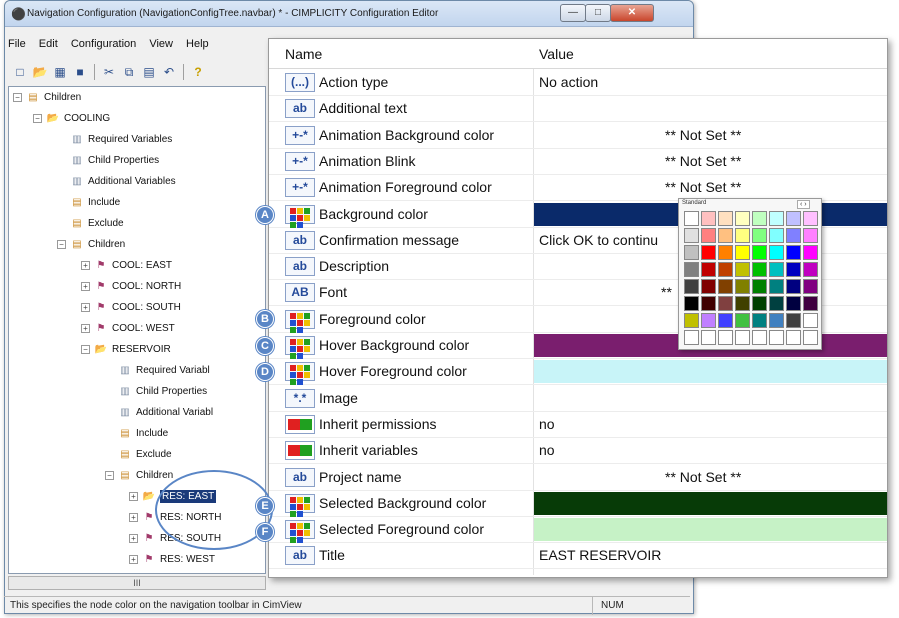 The image size is (899, 618). Describe the element at coordinates (578, 109) in the screenshot. I see `property-row: ab Additional text` at that location.